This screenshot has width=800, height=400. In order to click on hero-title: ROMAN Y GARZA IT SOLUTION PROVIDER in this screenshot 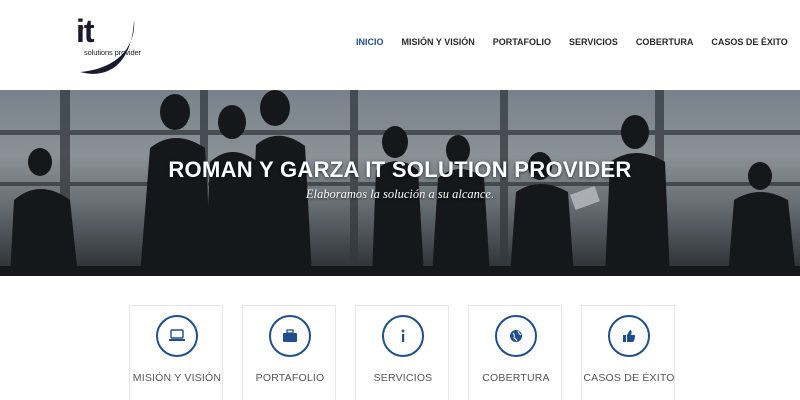, I will do `click(400, 169)`.